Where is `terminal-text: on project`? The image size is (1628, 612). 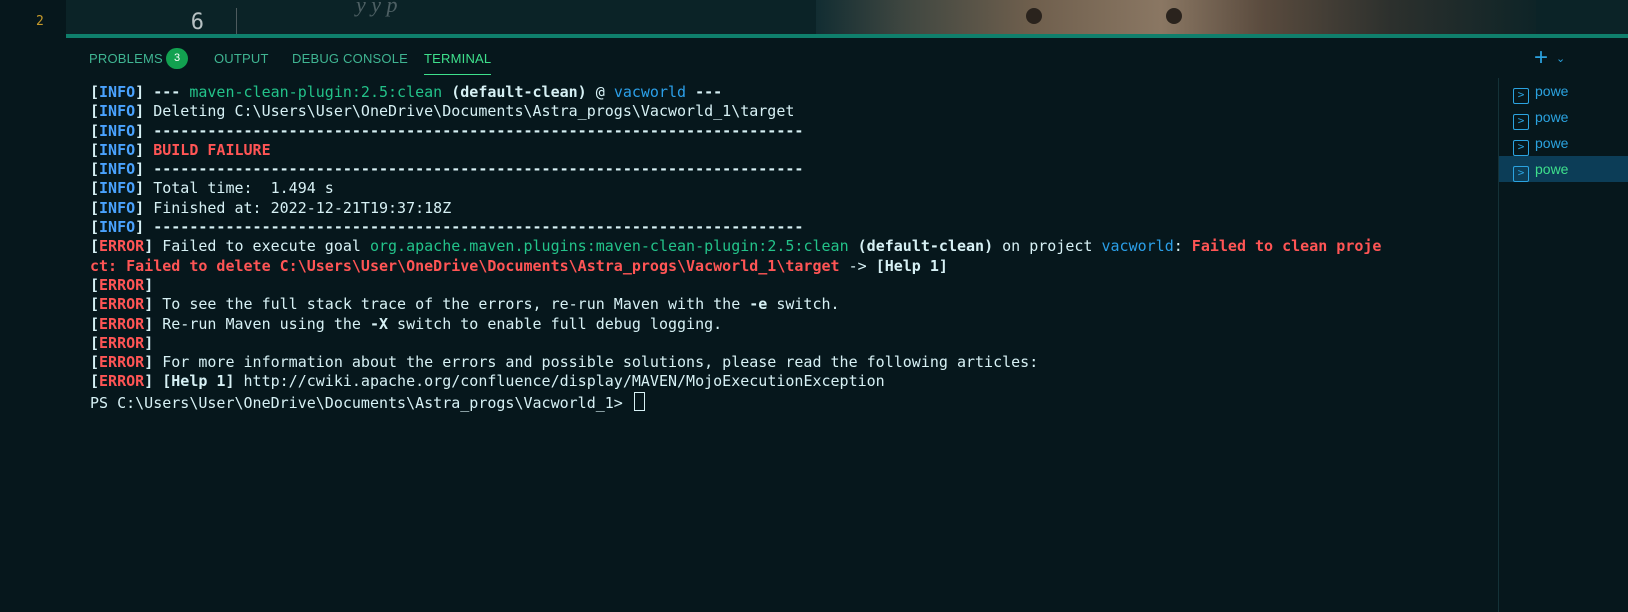
terminal-text: on project is located at coordinates (1047, 246).